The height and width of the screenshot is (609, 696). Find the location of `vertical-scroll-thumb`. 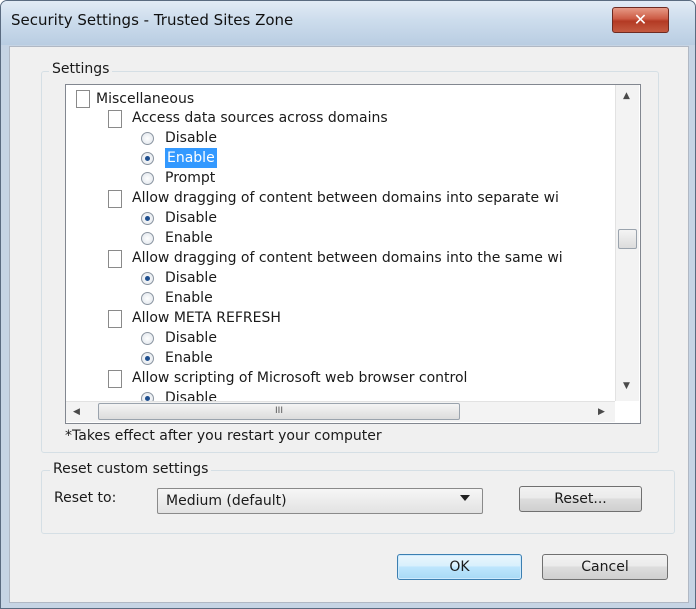

vertical-scroll-thumb is located at coordinates (627, 239).